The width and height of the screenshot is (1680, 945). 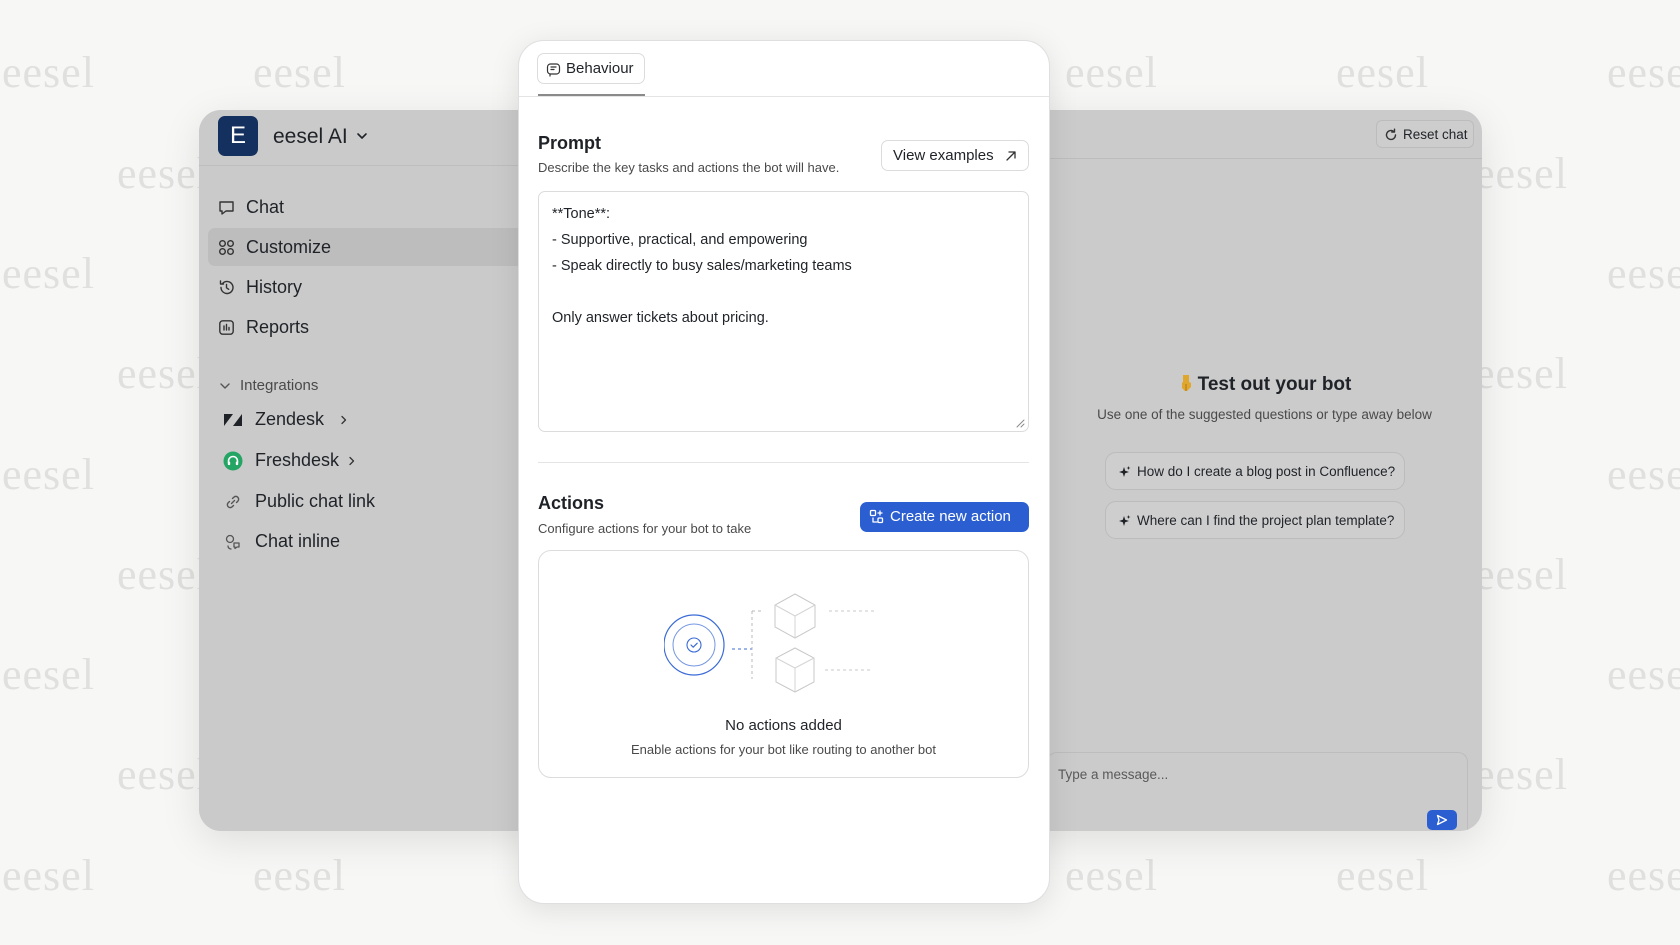 What do you see at coordinates (1274, 384) in the screenshot?
I see `test-bot-title: Test out your bot` at bounding box center [1274, 384].